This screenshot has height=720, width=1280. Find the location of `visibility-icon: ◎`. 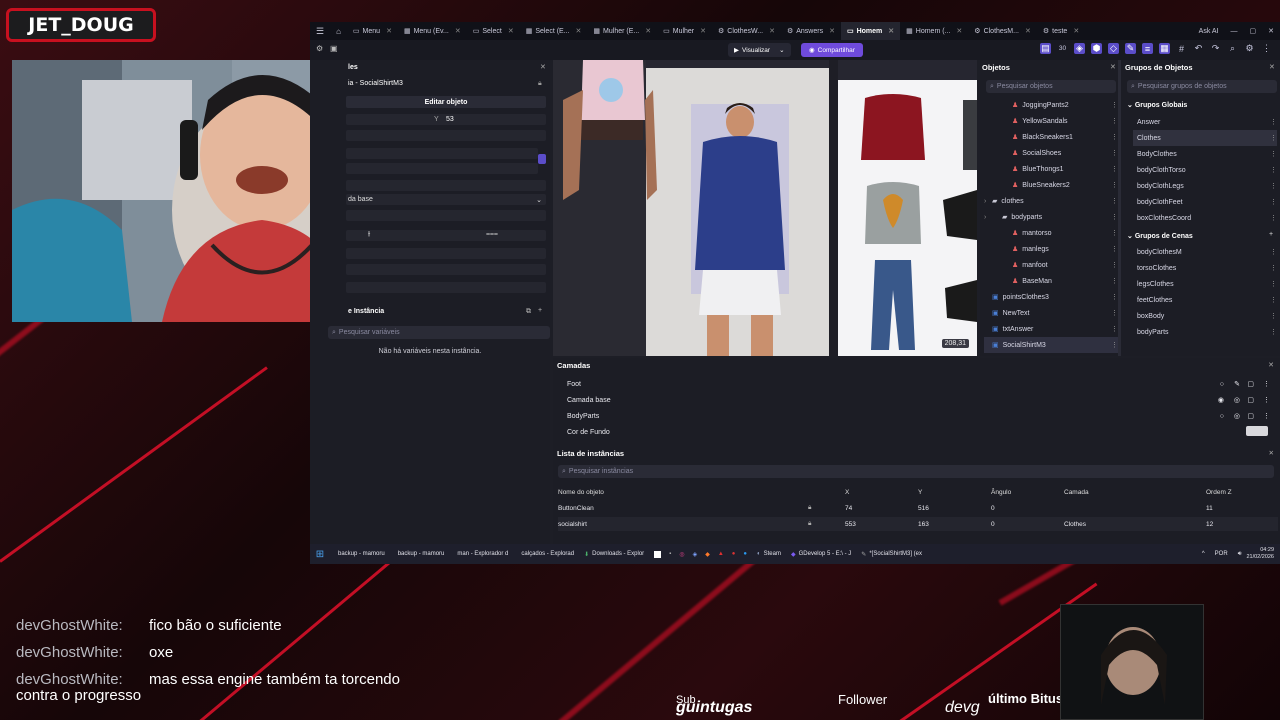

visibility-icon: ◎ is located at coordinates (1237, 416).